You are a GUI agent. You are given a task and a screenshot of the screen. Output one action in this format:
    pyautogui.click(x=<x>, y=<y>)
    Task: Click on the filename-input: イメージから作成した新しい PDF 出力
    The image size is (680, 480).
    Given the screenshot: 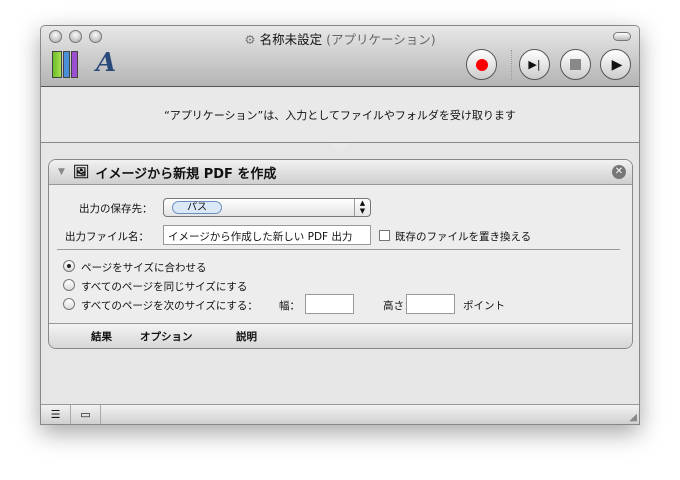 What is the action you would take?
    pyautogui.click(x=267, y=235)
    